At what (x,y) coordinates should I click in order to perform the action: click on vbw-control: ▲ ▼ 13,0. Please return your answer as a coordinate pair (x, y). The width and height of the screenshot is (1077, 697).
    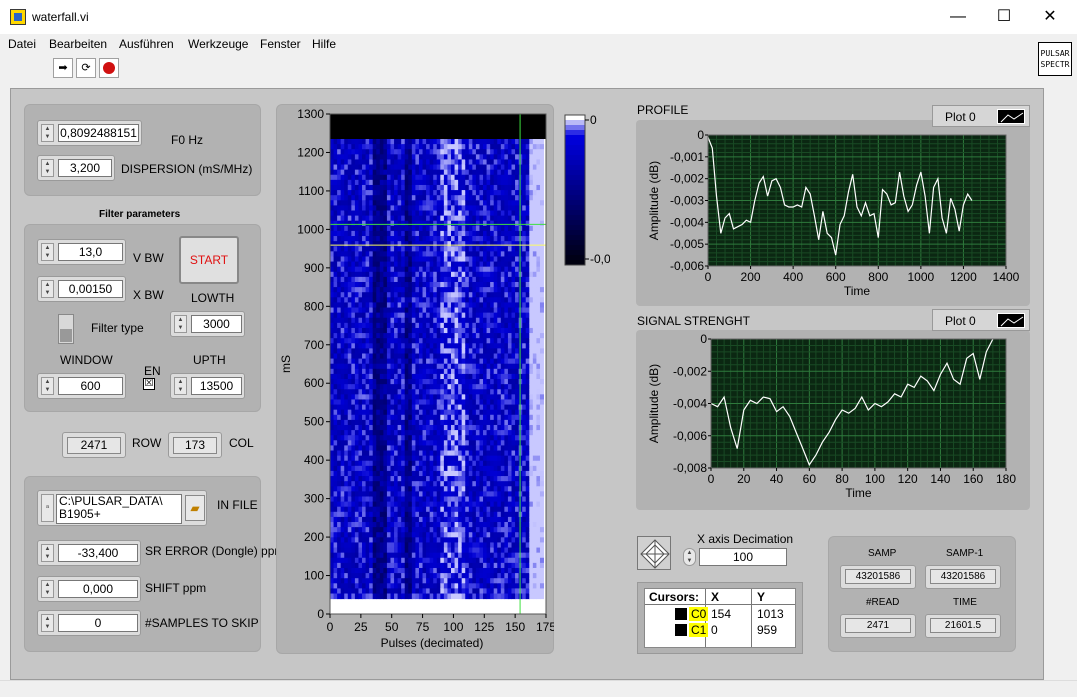
    Looking at the image, I should click on (81, 252).